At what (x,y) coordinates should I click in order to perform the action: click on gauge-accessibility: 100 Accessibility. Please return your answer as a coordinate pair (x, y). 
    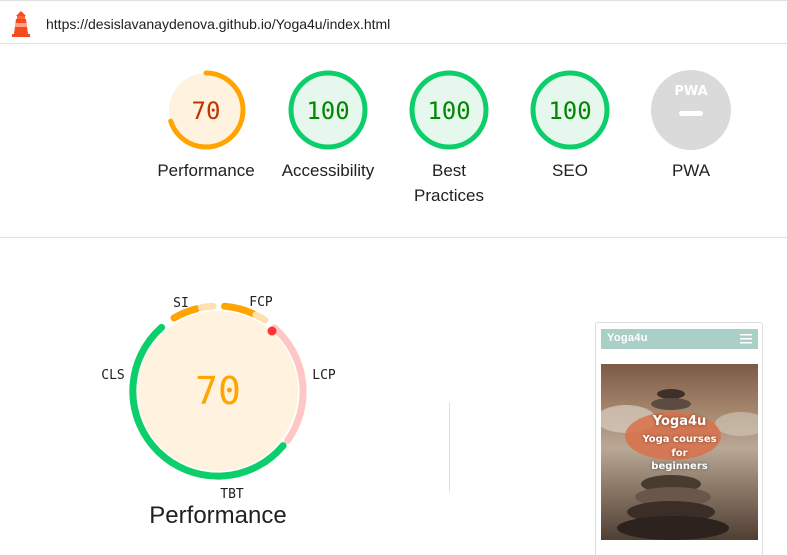
    Looking at the image, I should click on (328, 125).